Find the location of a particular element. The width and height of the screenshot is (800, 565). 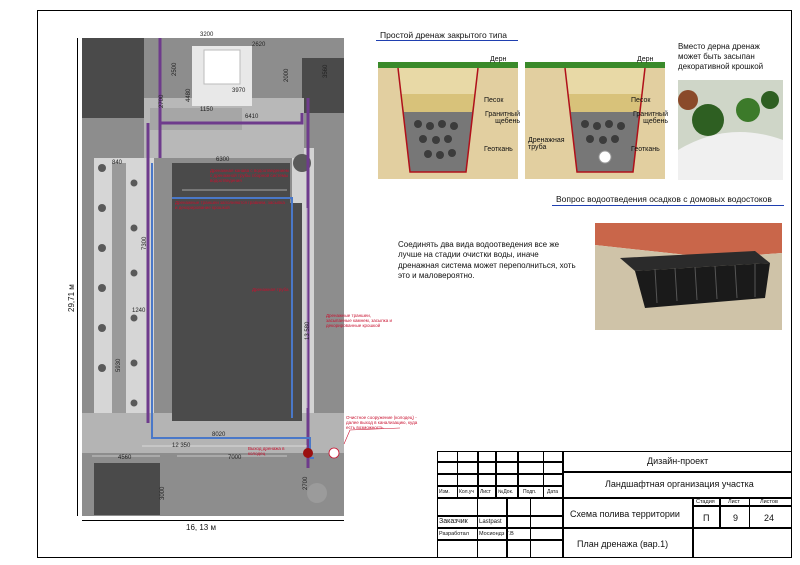

sheet-value: 9 is located at coordinates (736, 518).